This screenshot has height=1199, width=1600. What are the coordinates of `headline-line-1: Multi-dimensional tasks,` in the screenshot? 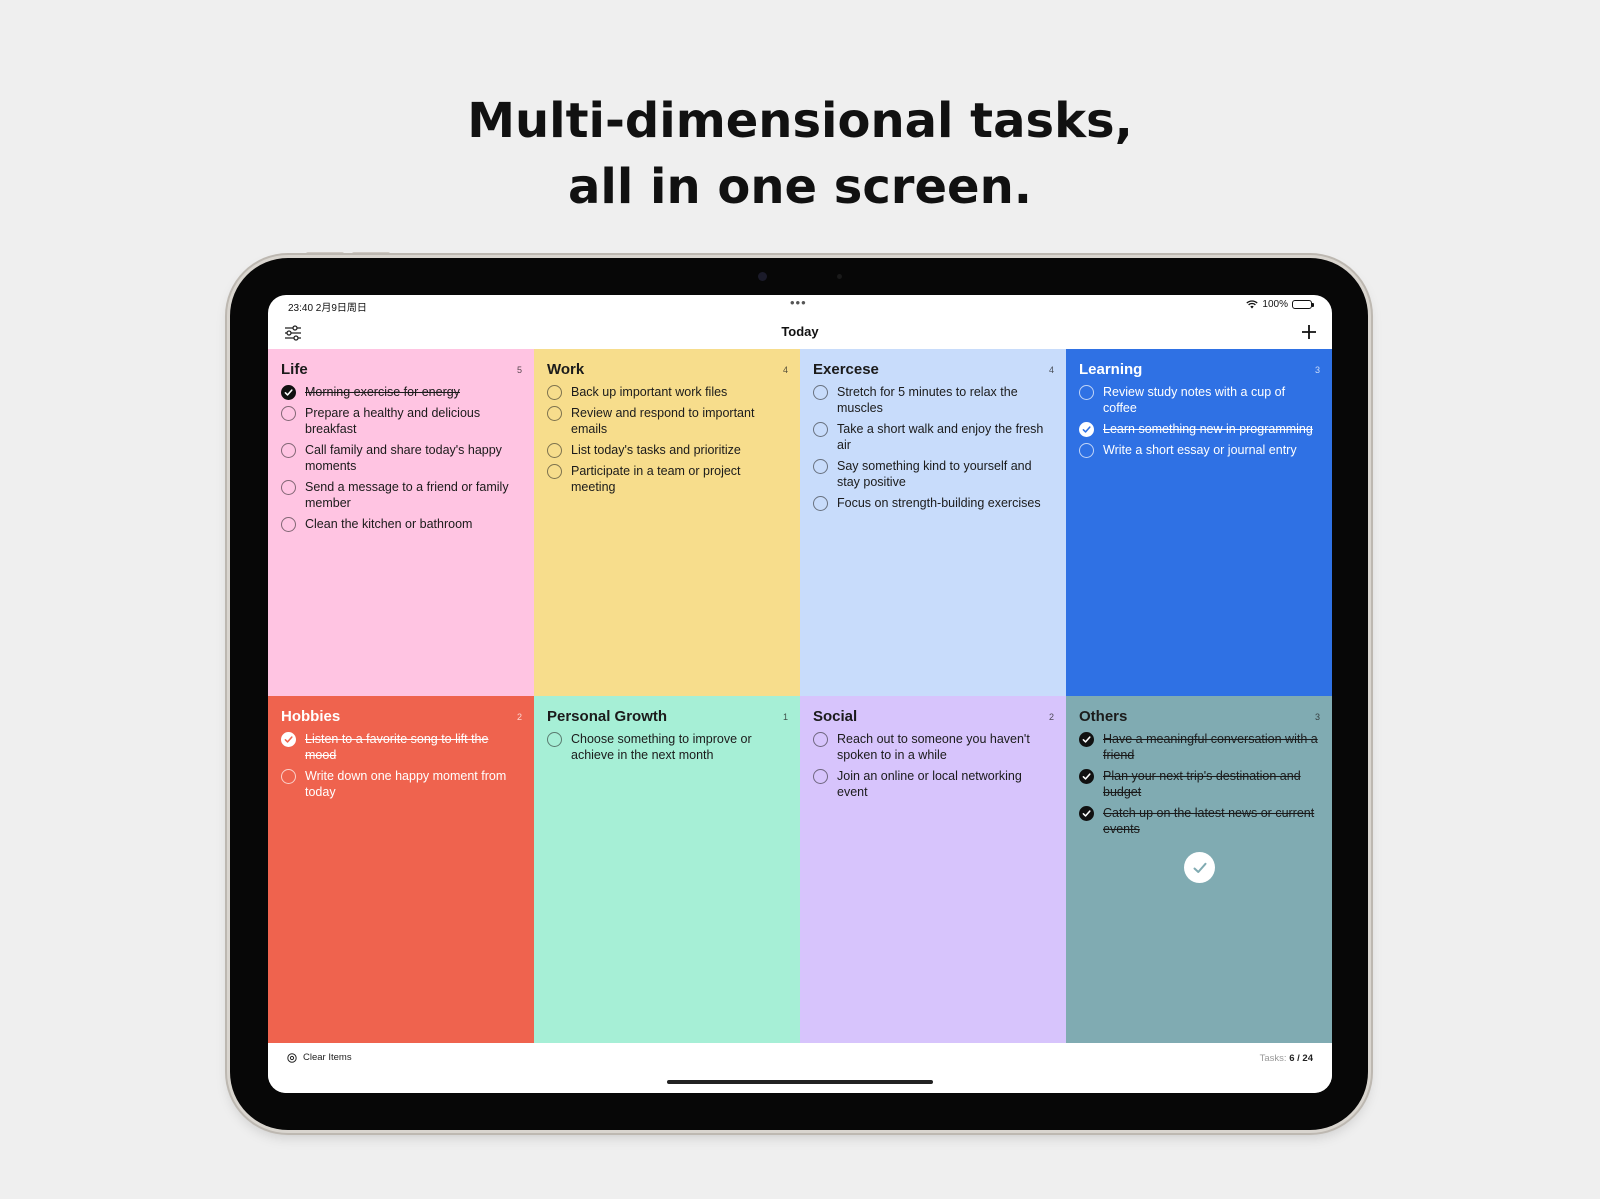 It's located at (800, 121).